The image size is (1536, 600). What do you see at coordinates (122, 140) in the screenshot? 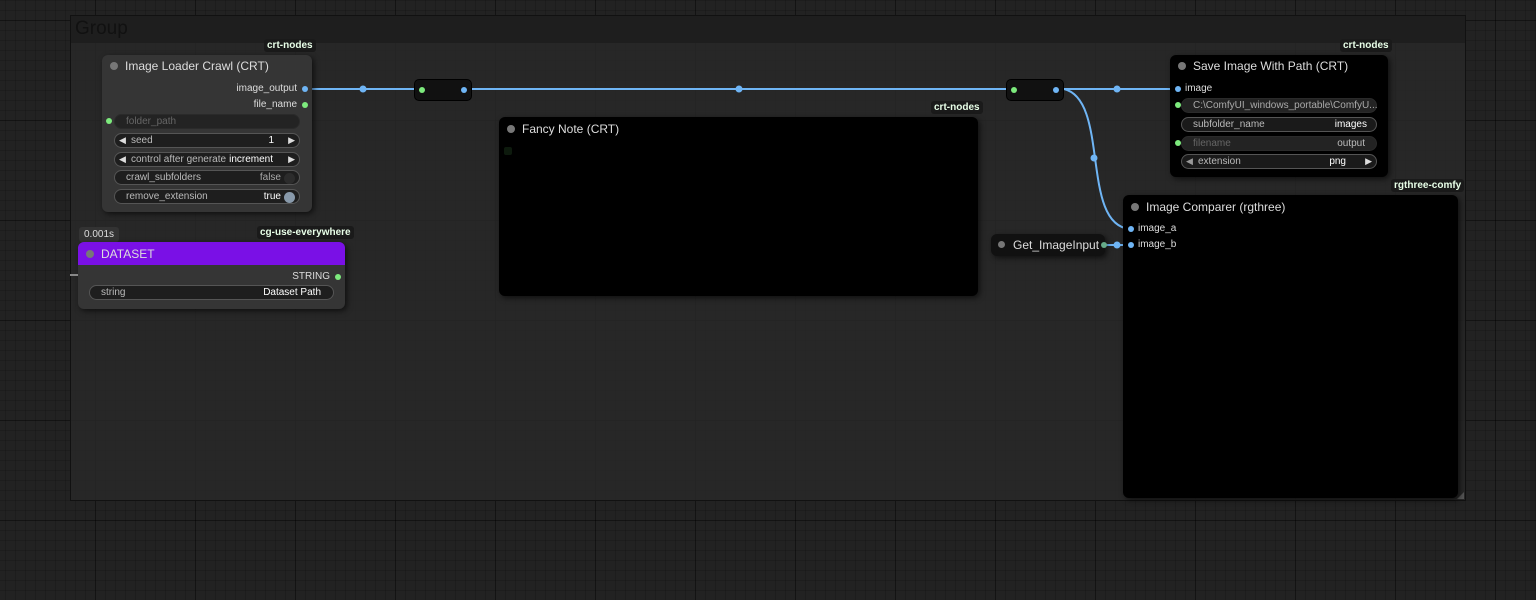
I see `decrement-arrow-icon: ◀` at bounding box center [122, 140].